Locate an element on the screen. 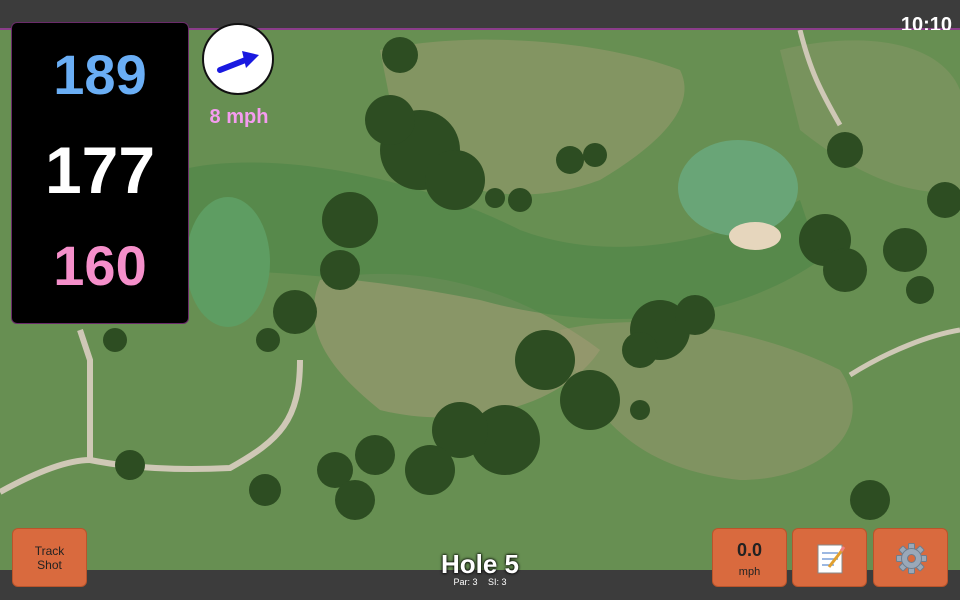 The height and width of the screenshot is (600, 960). hole-info: Par: 3 SI: 3 is located at coordinates (480, 582).